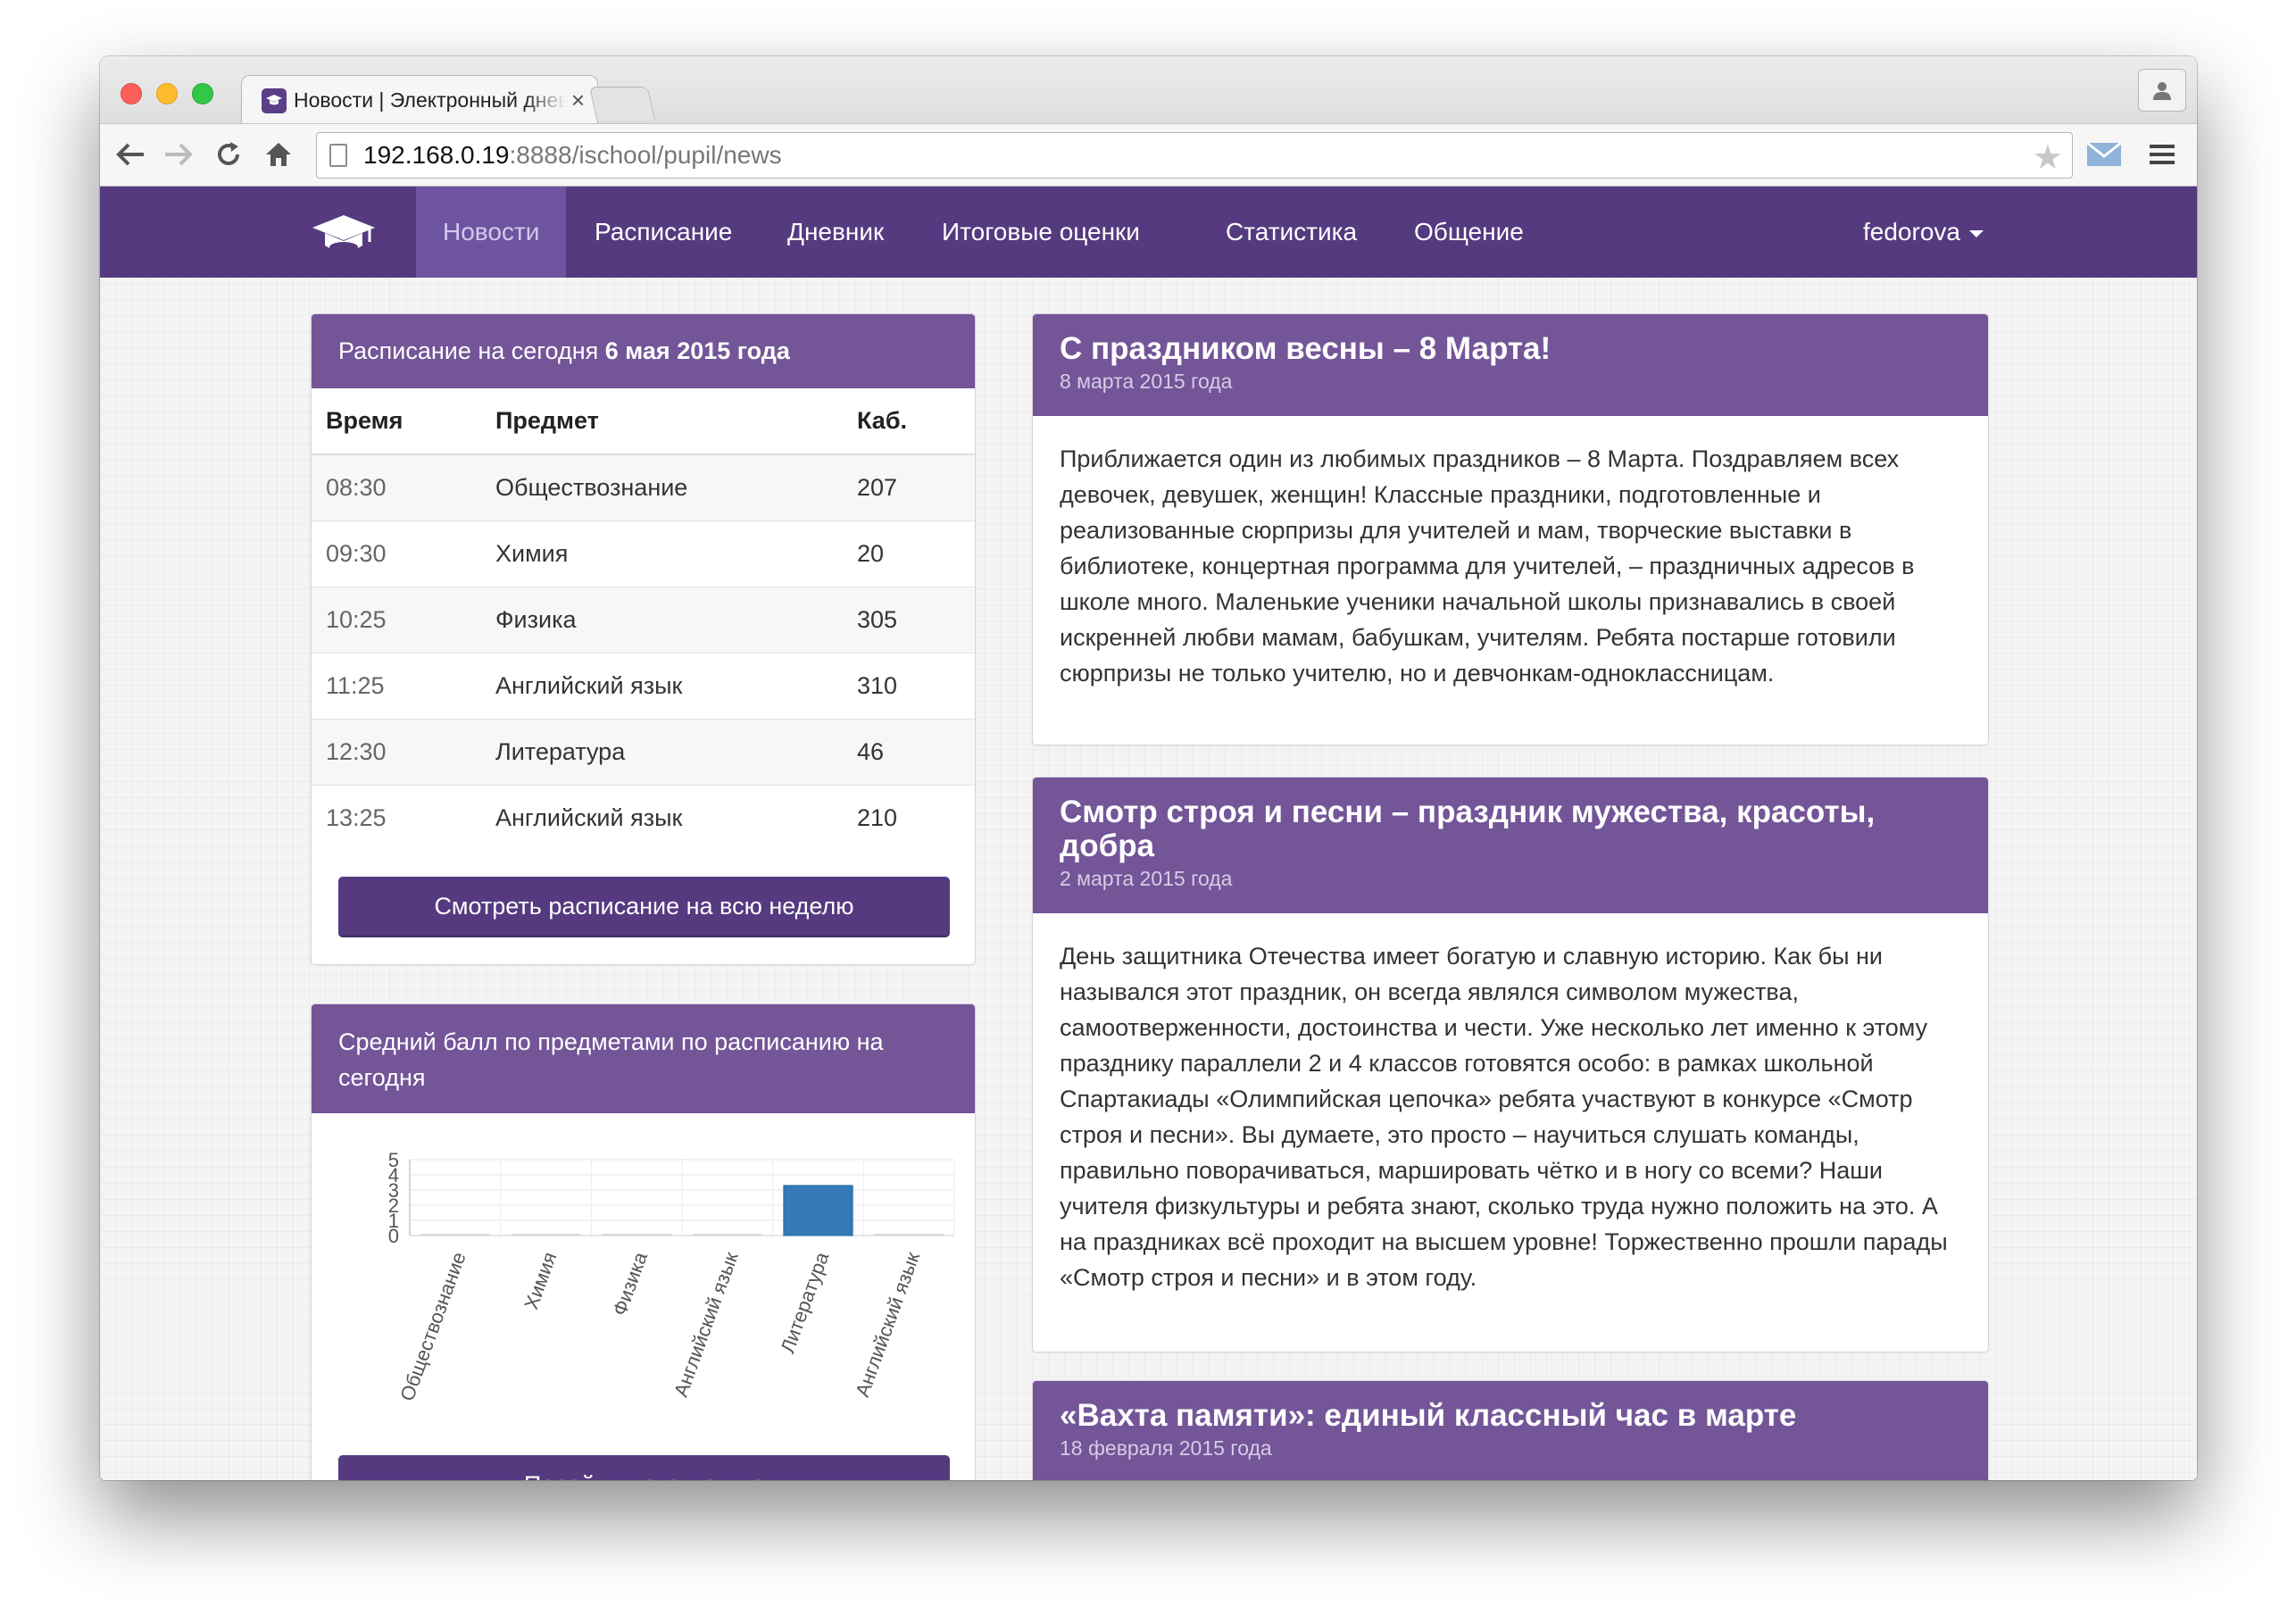 This screenshot has width=2296, height=1623. What do you see at coordinates (130, 154) in the screenshot?
I see `back-icon` at bounding box center [130, 154].